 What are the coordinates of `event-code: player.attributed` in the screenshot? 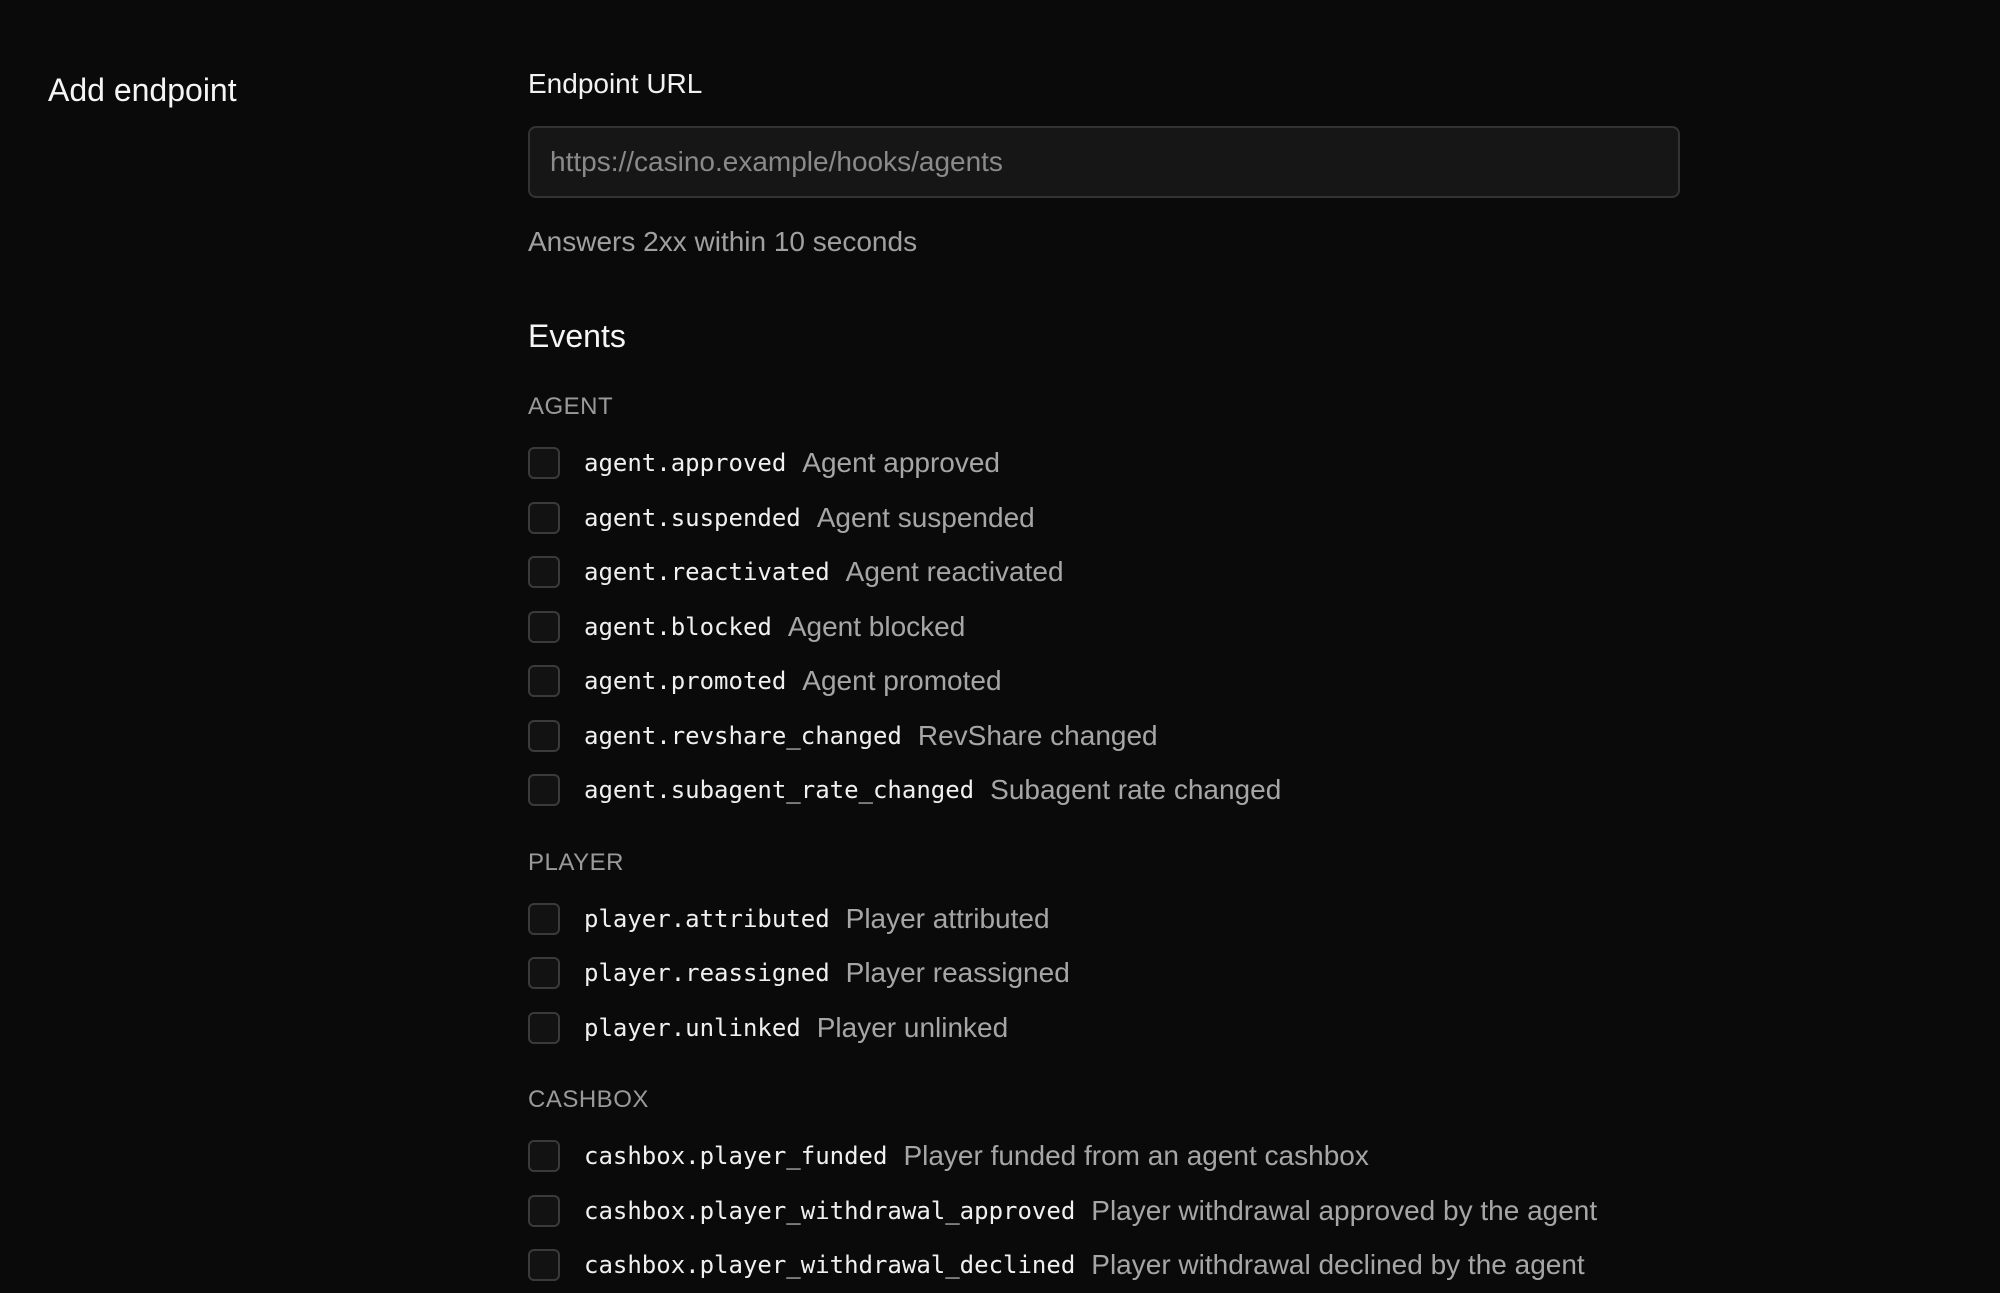 It's located at (707, 918).